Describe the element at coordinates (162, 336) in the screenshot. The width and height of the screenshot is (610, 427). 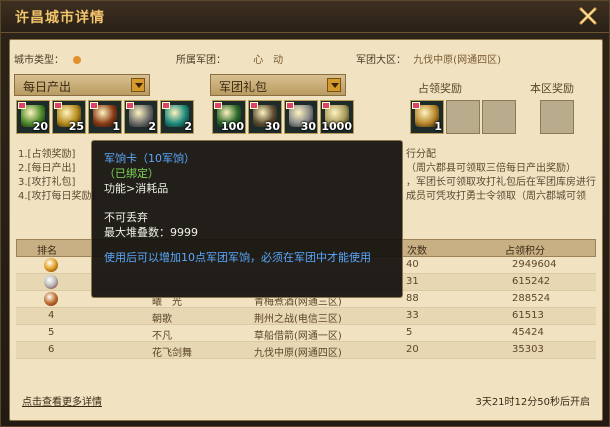
I see `legion-name-cell: 不凡` at that location.